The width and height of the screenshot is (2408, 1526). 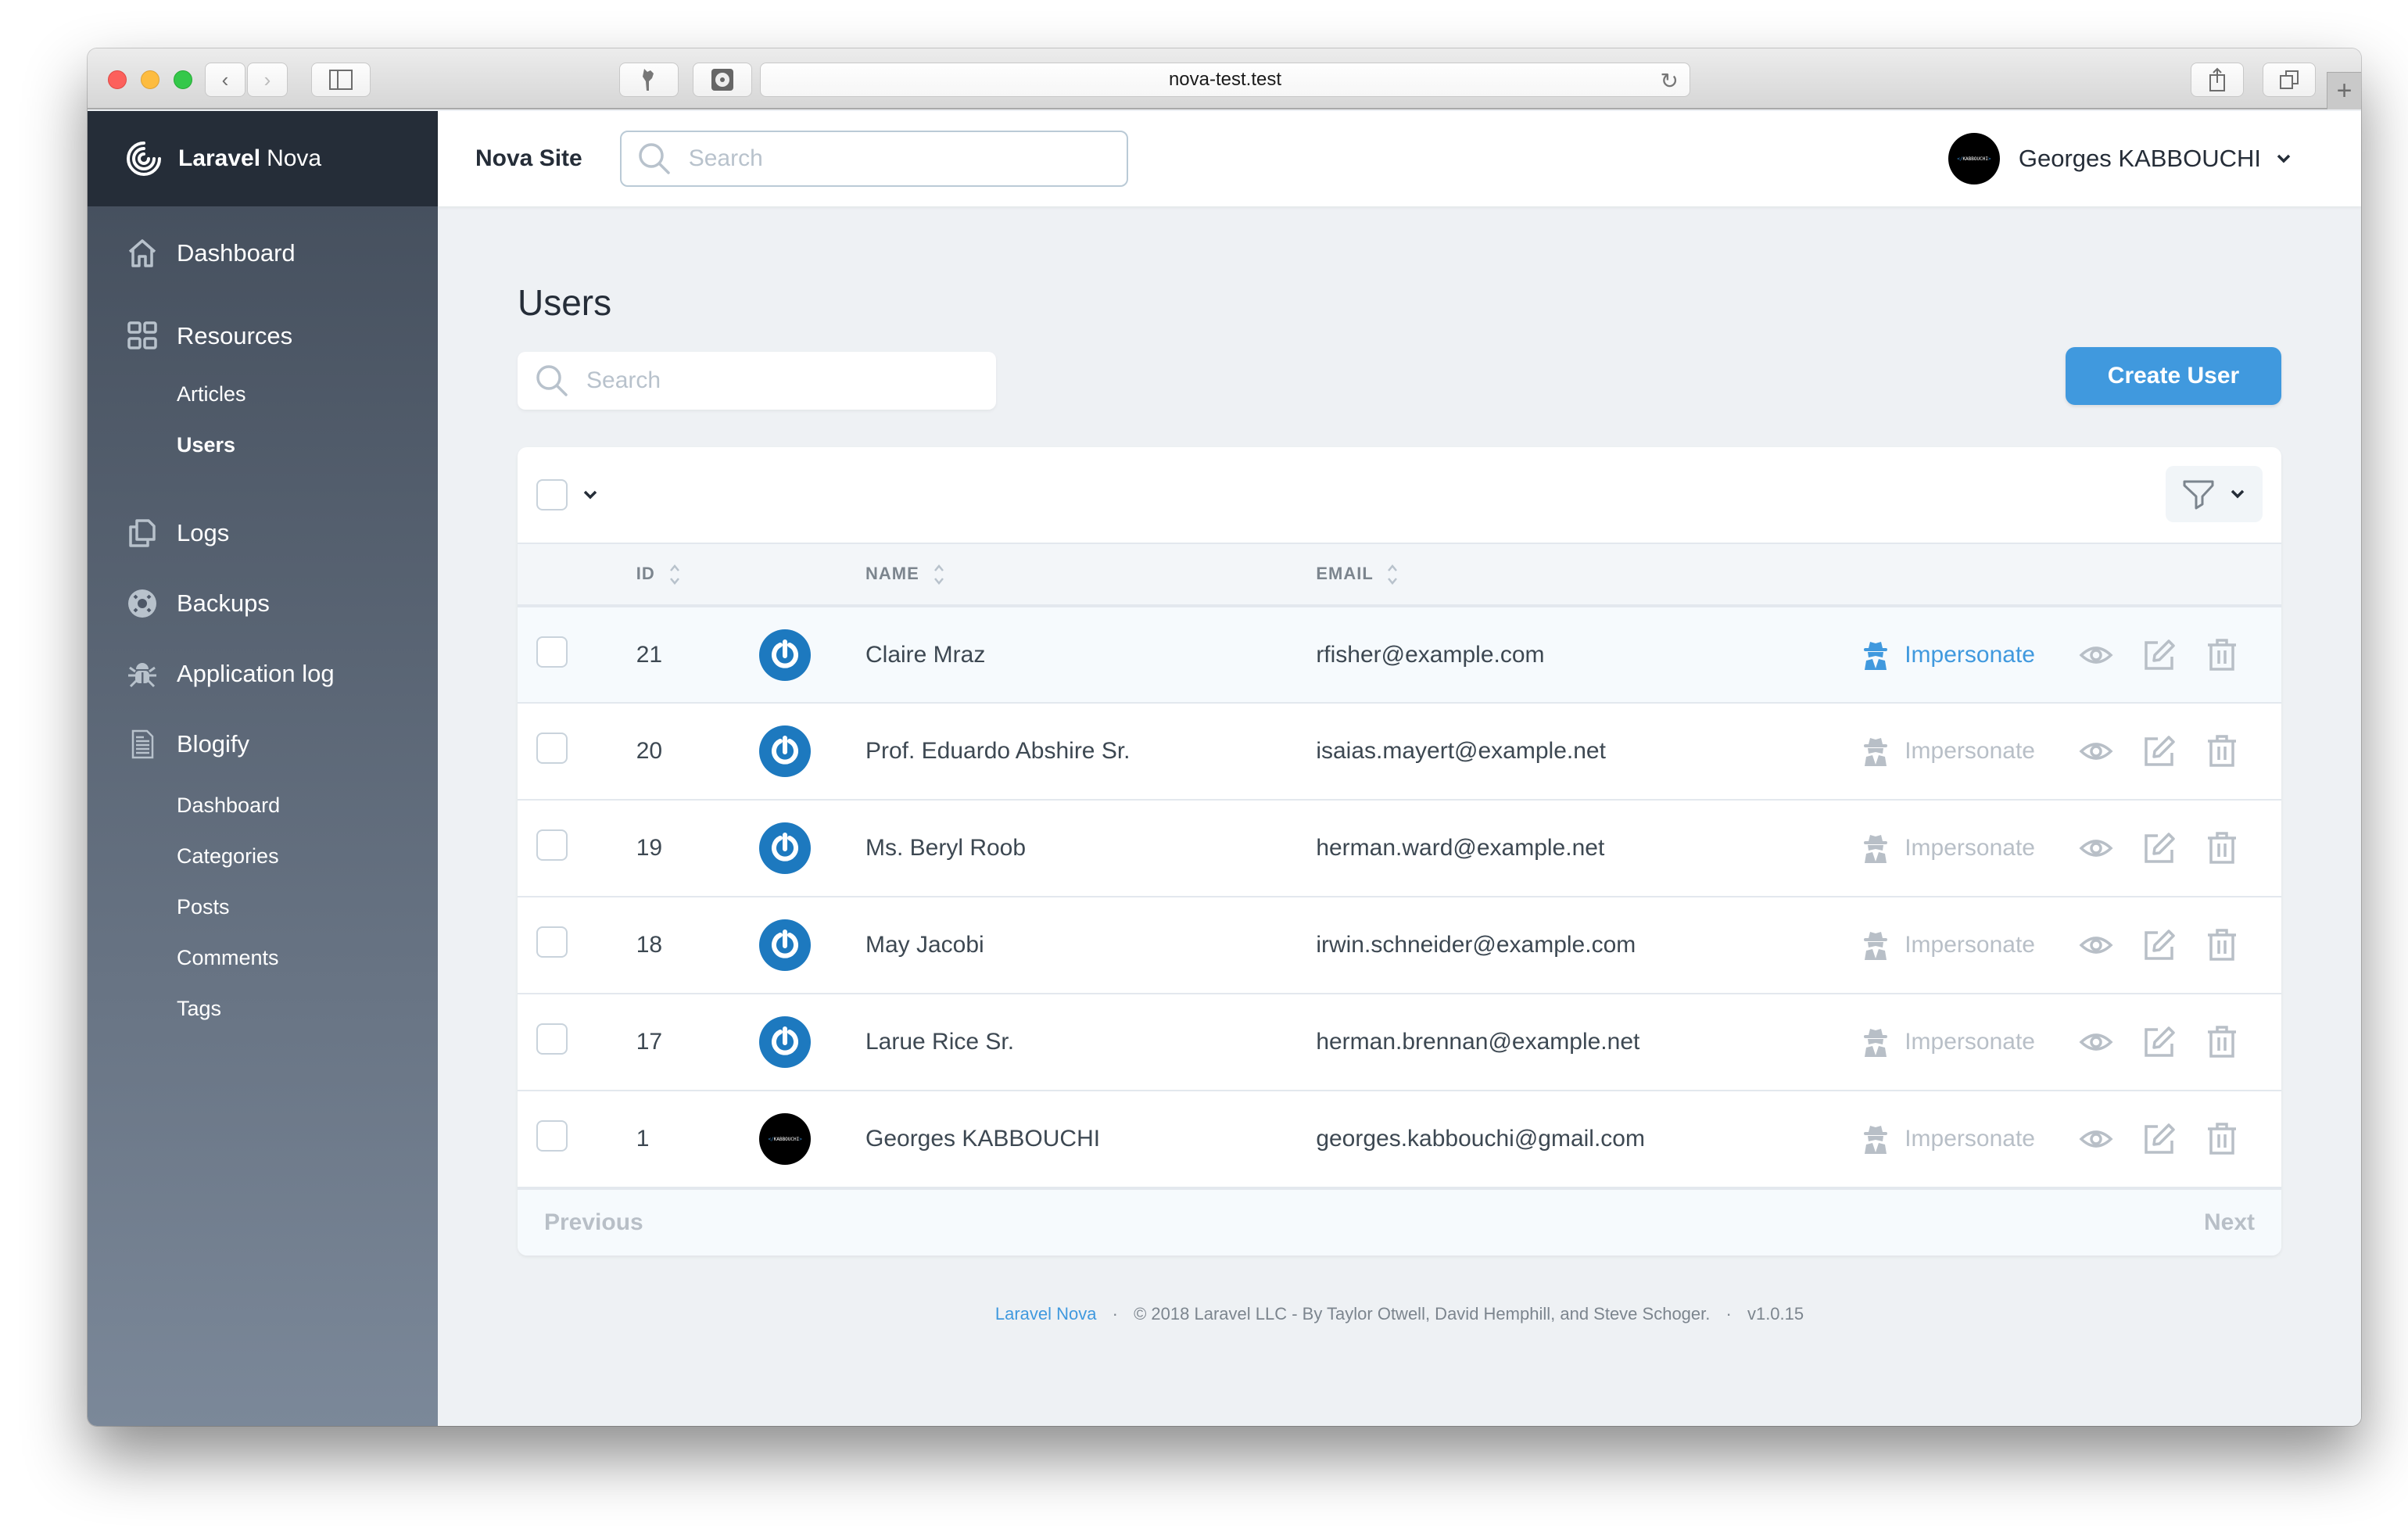 I want to click on sidebar-item-label: Application log, so click(x=256, y=673).